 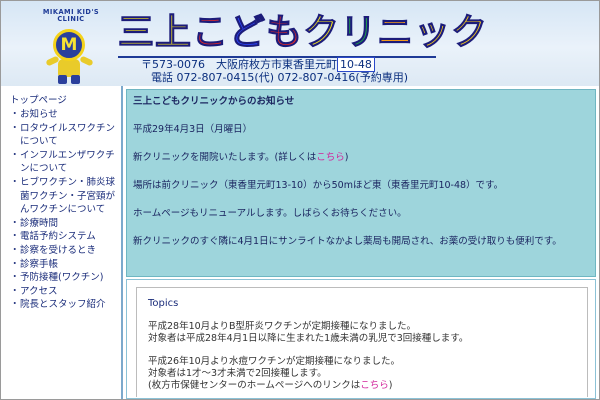 I want to click on sidebar-item-vaccination: ・予防接種(ワクチン), so click(x=64, y=278).